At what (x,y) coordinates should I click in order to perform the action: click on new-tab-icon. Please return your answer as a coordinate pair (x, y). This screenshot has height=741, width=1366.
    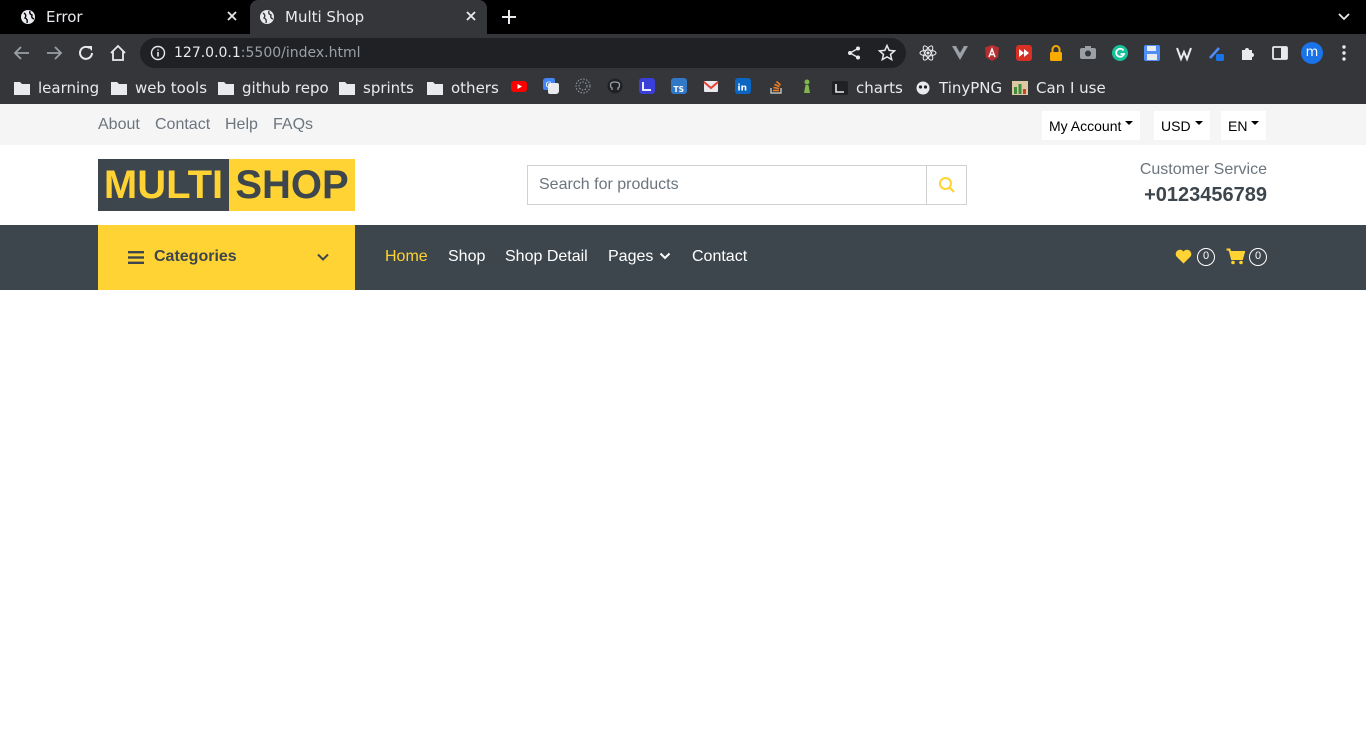
    Looking at the image, I should click on (509, 17).